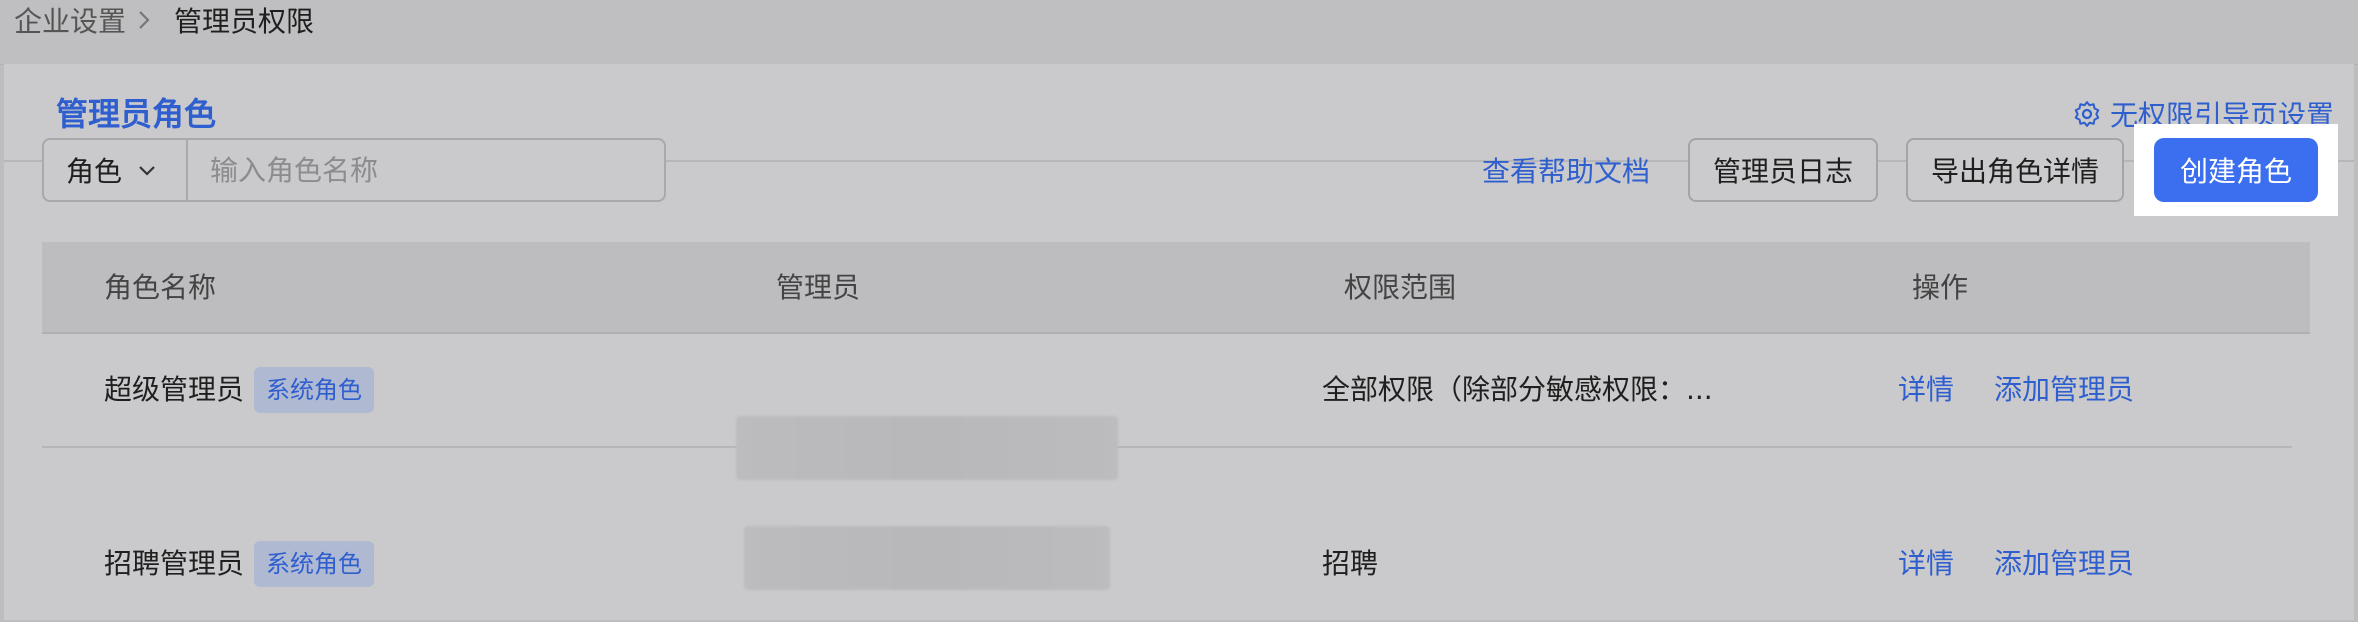 This screenshot has height=622, width=2358. Describe the element at coordinates (1566, 172) in the screenshot. I see `help-docs-link: 查看帮助文档` at that location.